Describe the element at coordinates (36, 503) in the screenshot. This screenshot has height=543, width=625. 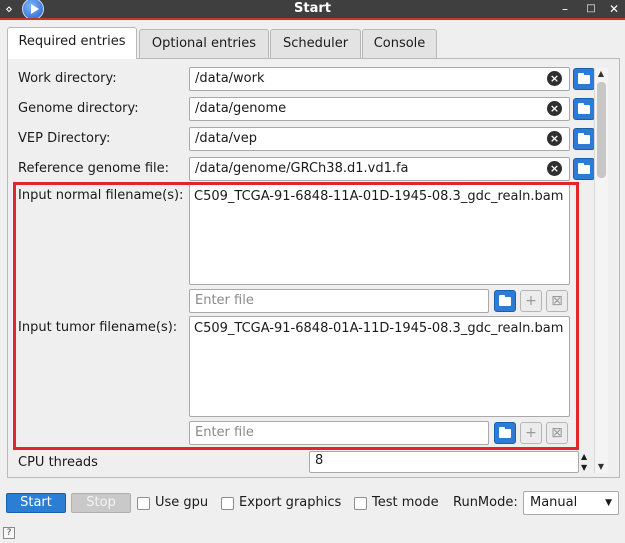
I see `start-button: Start` at that location.